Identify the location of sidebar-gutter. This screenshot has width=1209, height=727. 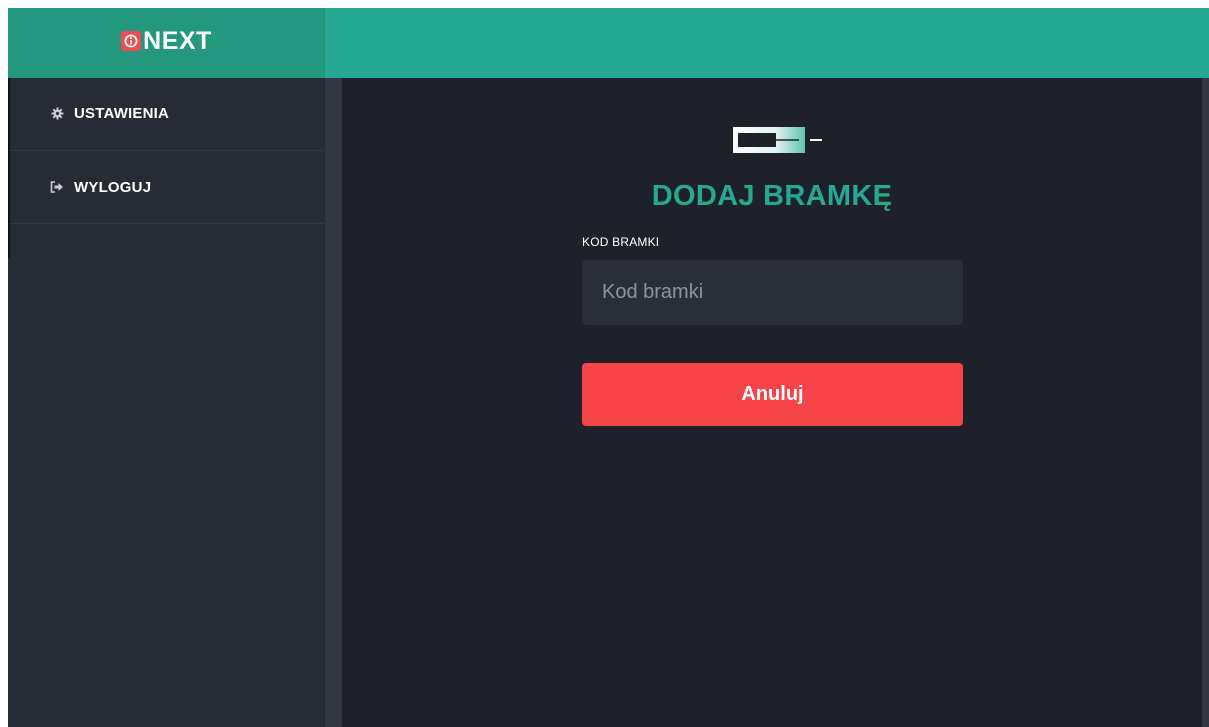
(333, 402).